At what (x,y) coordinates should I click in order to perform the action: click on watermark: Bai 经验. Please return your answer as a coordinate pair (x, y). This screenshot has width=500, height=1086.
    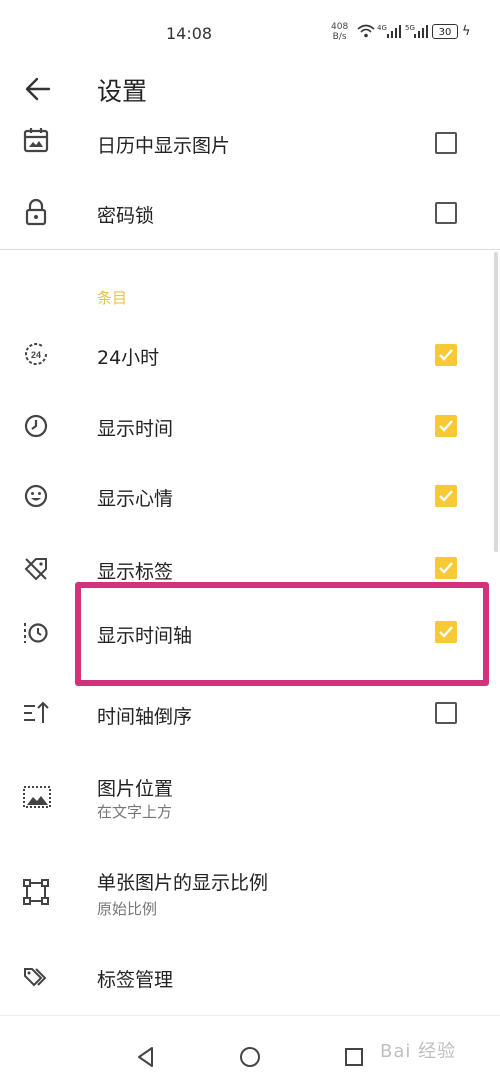
    Looking at the image, I should click on (418, 1051).